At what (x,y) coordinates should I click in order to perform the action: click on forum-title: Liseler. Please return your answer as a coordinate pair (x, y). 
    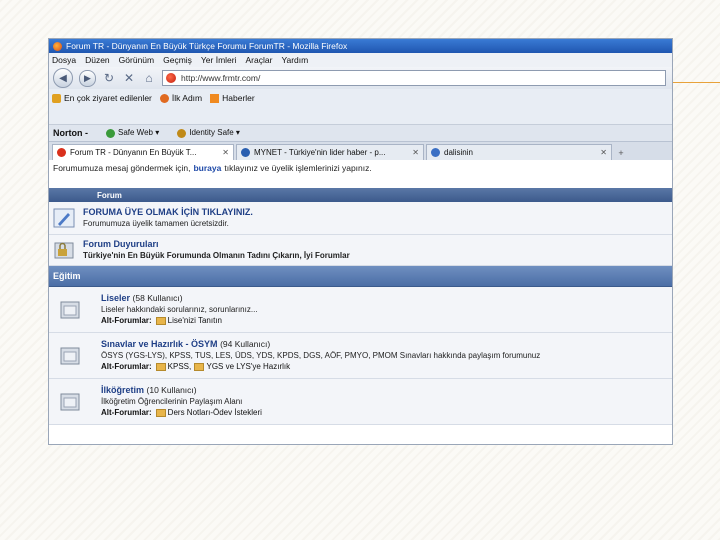
    Looking at the image, I should click on (115, 298).